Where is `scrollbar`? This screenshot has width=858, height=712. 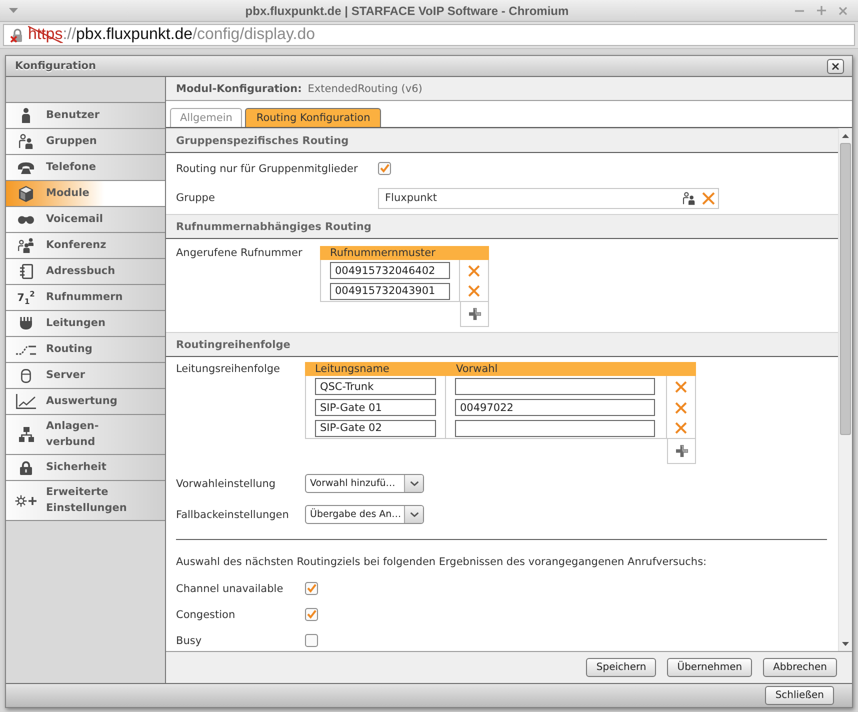 scrollbar is located at coordinates (845, 389).